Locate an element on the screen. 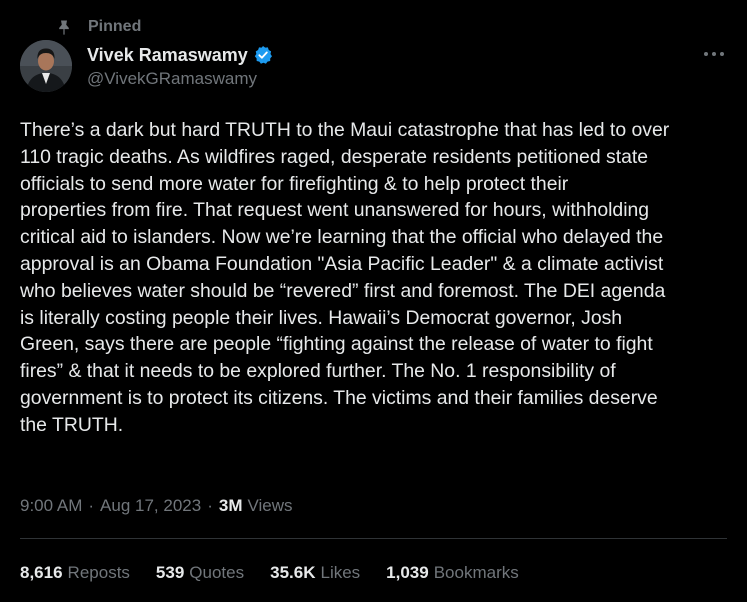  bookmarks-label: Bookmarks is located at coordinates (476, 572).